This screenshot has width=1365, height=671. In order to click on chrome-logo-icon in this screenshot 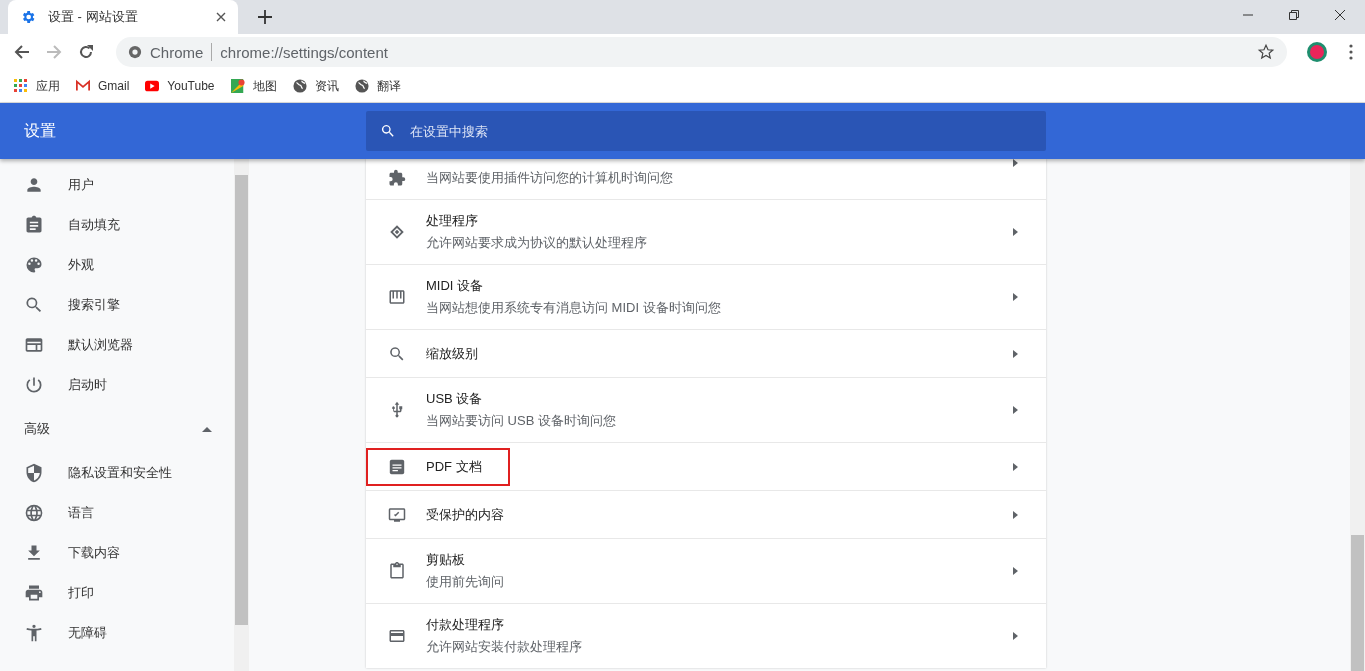, I will do `click(135, 52)`.